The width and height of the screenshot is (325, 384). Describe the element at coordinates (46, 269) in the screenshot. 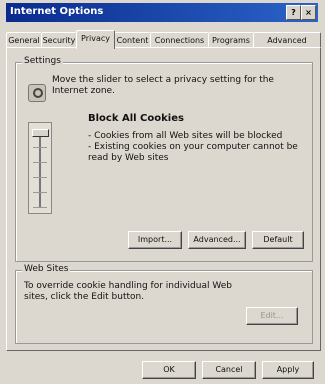

I see `web-sites-group-label: Web Sites` at that location.